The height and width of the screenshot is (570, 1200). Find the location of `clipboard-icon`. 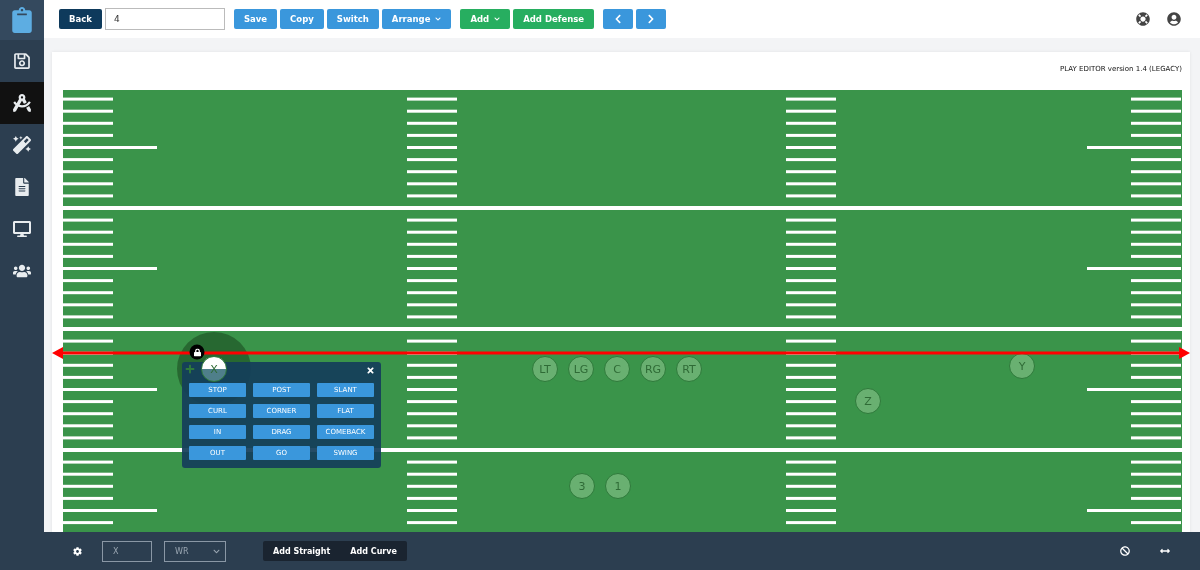

clipboard-icon is located at coordinates (22, 20).